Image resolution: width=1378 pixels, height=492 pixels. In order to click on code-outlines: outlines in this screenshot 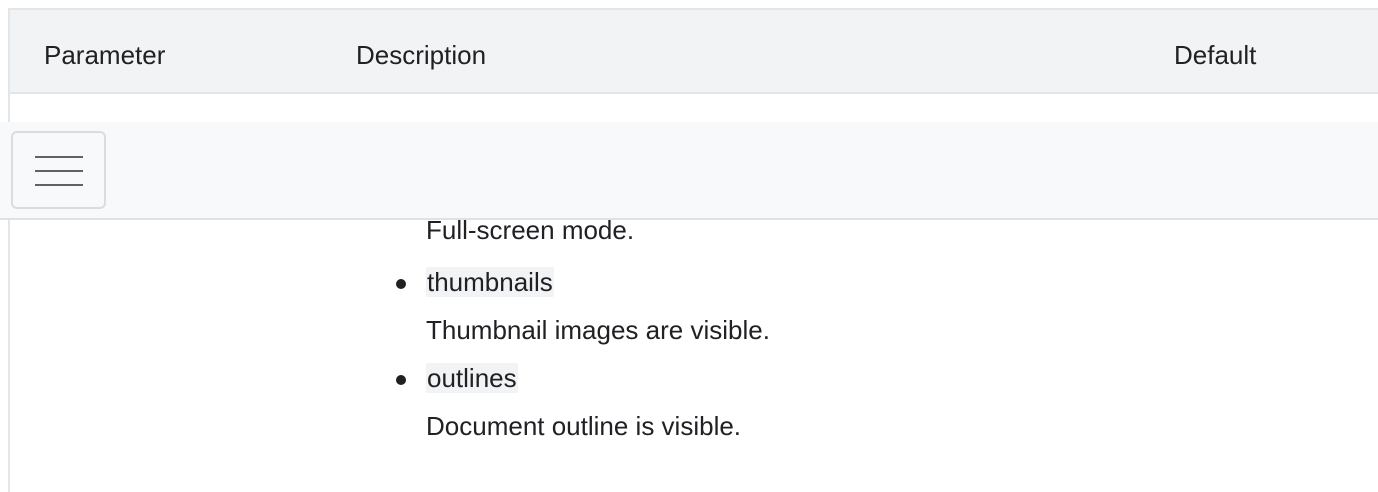, I will do `click(472, 378)`.